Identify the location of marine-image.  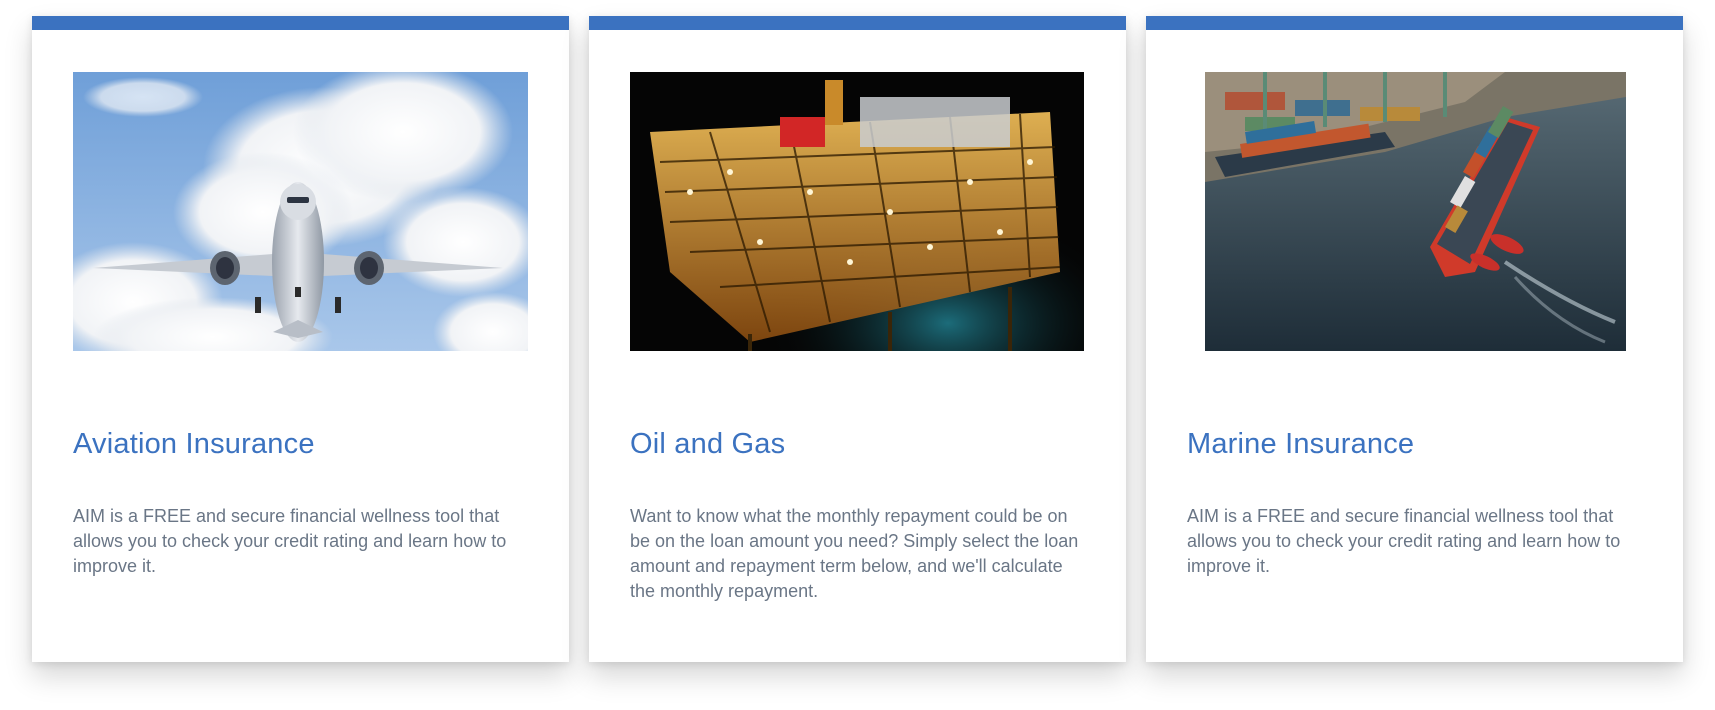
(1415, 211).